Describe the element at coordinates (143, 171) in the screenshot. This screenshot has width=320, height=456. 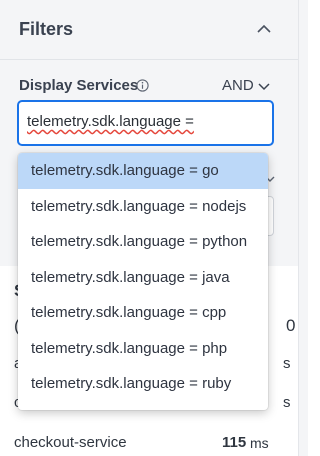
I see `suggestion-option: telemetry.sdk.language = go` at that location.